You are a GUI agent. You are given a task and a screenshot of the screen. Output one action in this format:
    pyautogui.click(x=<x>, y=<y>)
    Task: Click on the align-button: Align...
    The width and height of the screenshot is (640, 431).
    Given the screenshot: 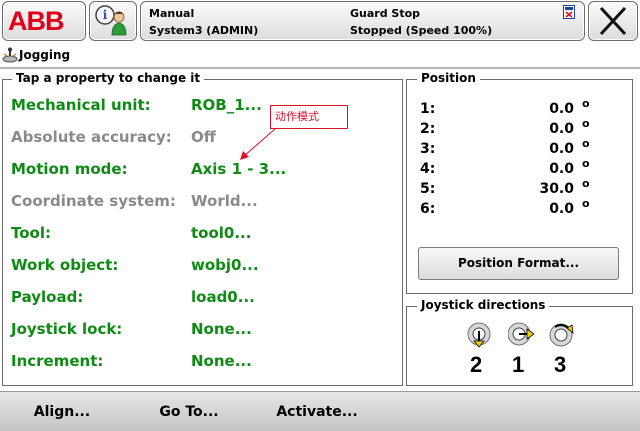 What is the action you would take?
    pyautogui.click(x=62, y=411)
    